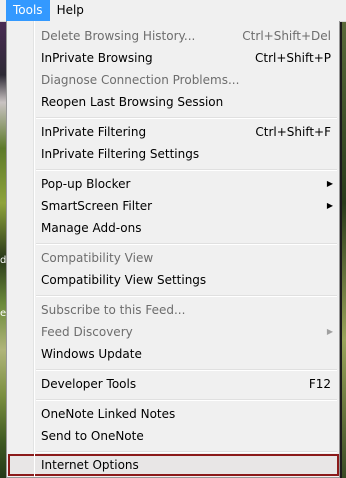 This screenshot has height=478, width=346. Describe the element at coordinates (70, 10) in the screenshot. I see `menu-help: Help` at that location.